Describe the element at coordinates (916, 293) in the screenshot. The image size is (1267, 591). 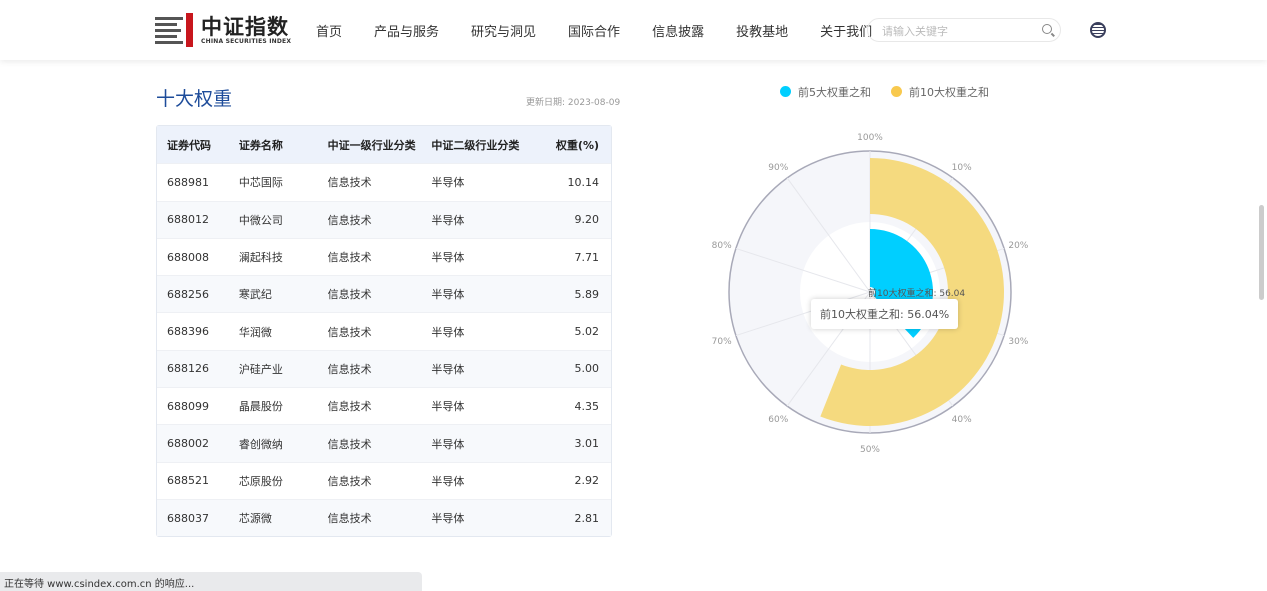
I see `bar-label: 前10大权重之和: 56.04` at that location.